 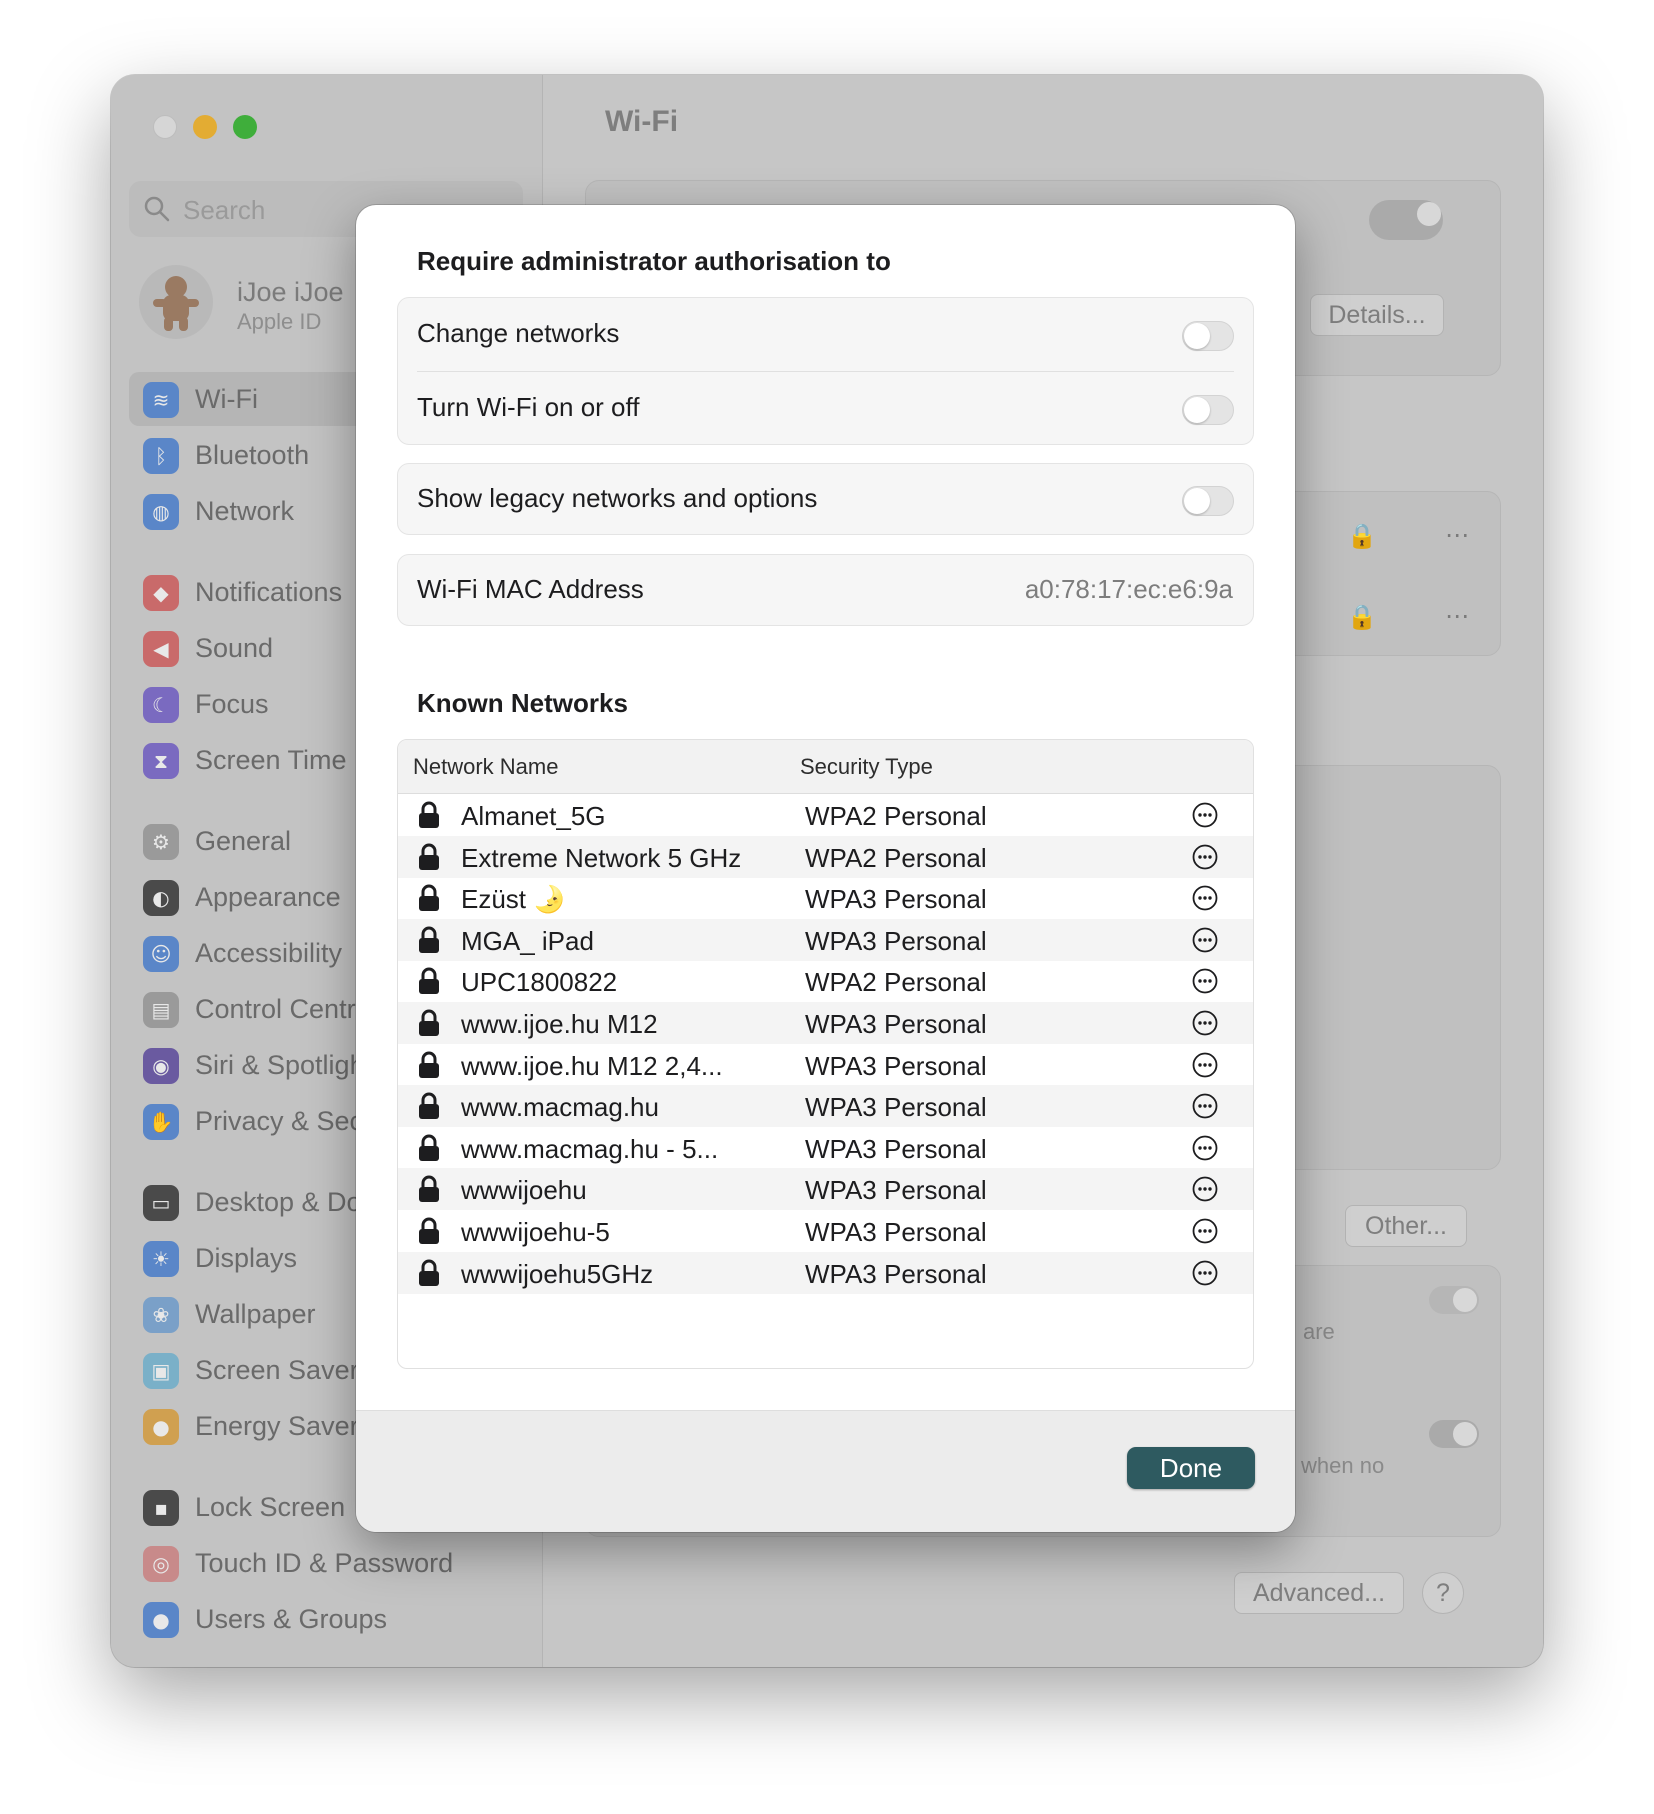 I want to click on sidebar-item-users-groups: ● Users & Groups, so click(x=326, y=1619).